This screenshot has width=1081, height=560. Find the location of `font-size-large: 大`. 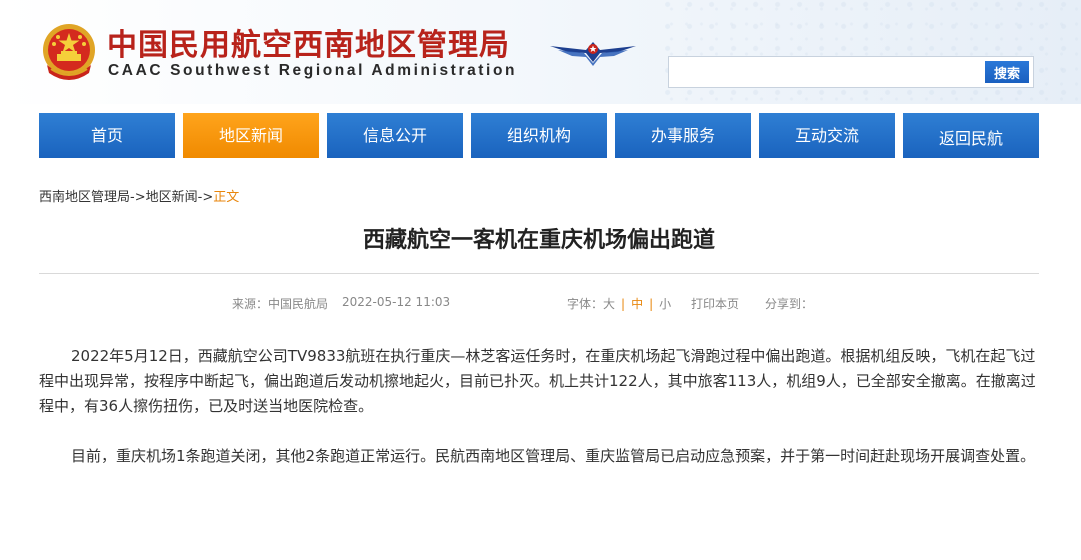

font-size-large: 大 is located at coordinates (609, 304).